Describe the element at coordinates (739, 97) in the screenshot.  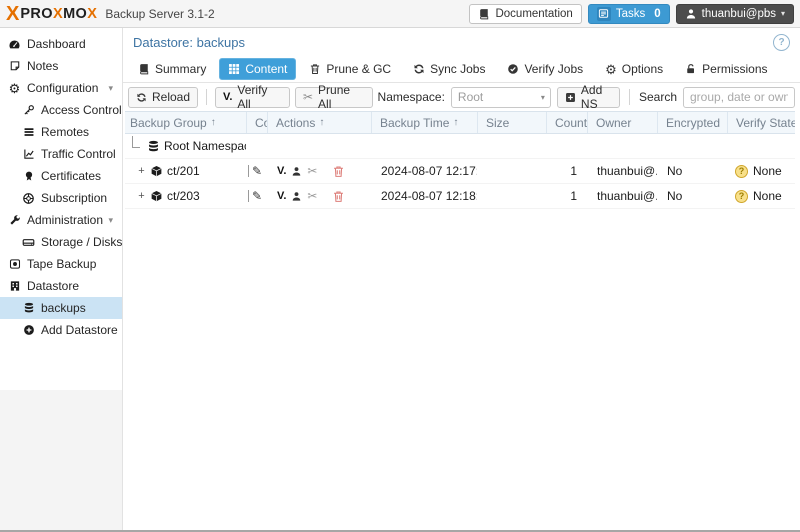
I see `search-input` at that location.